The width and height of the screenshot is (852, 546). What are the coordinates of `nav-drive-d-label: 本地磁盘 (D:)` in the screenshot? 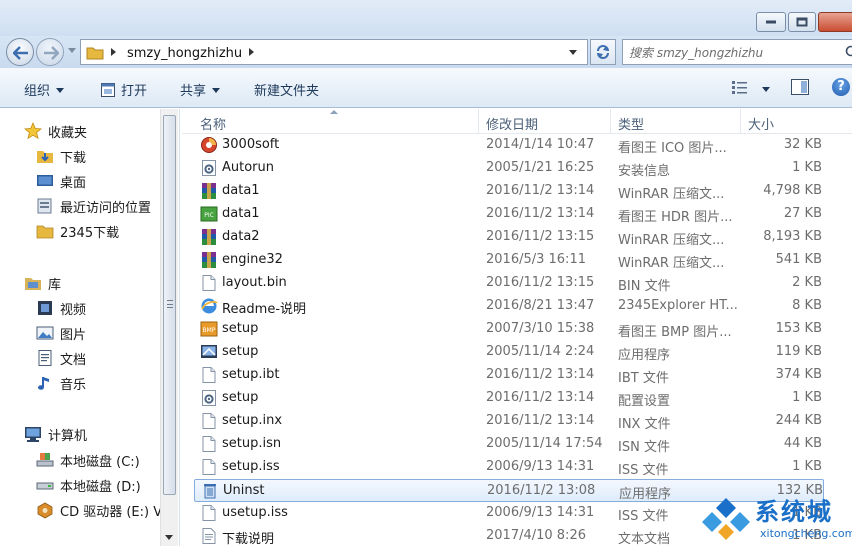 It's located at (100, 487).